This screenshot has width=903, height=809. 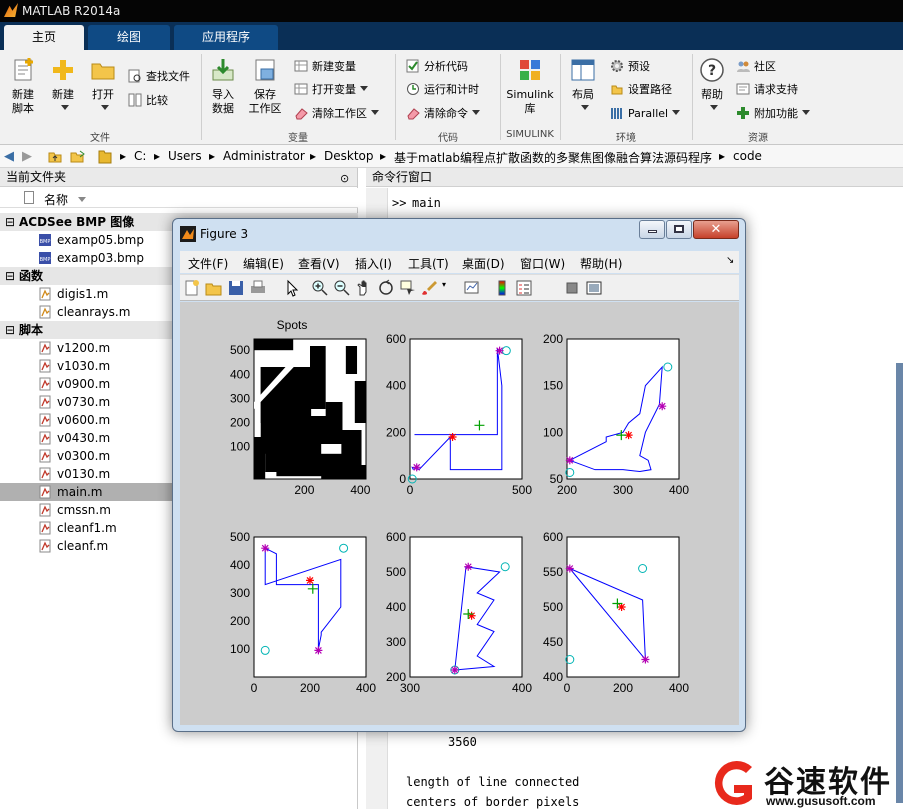 What do you see at coordinates (430, 288) in the screenshot?
I see `brush-icon` at bounding box center [430, 288].